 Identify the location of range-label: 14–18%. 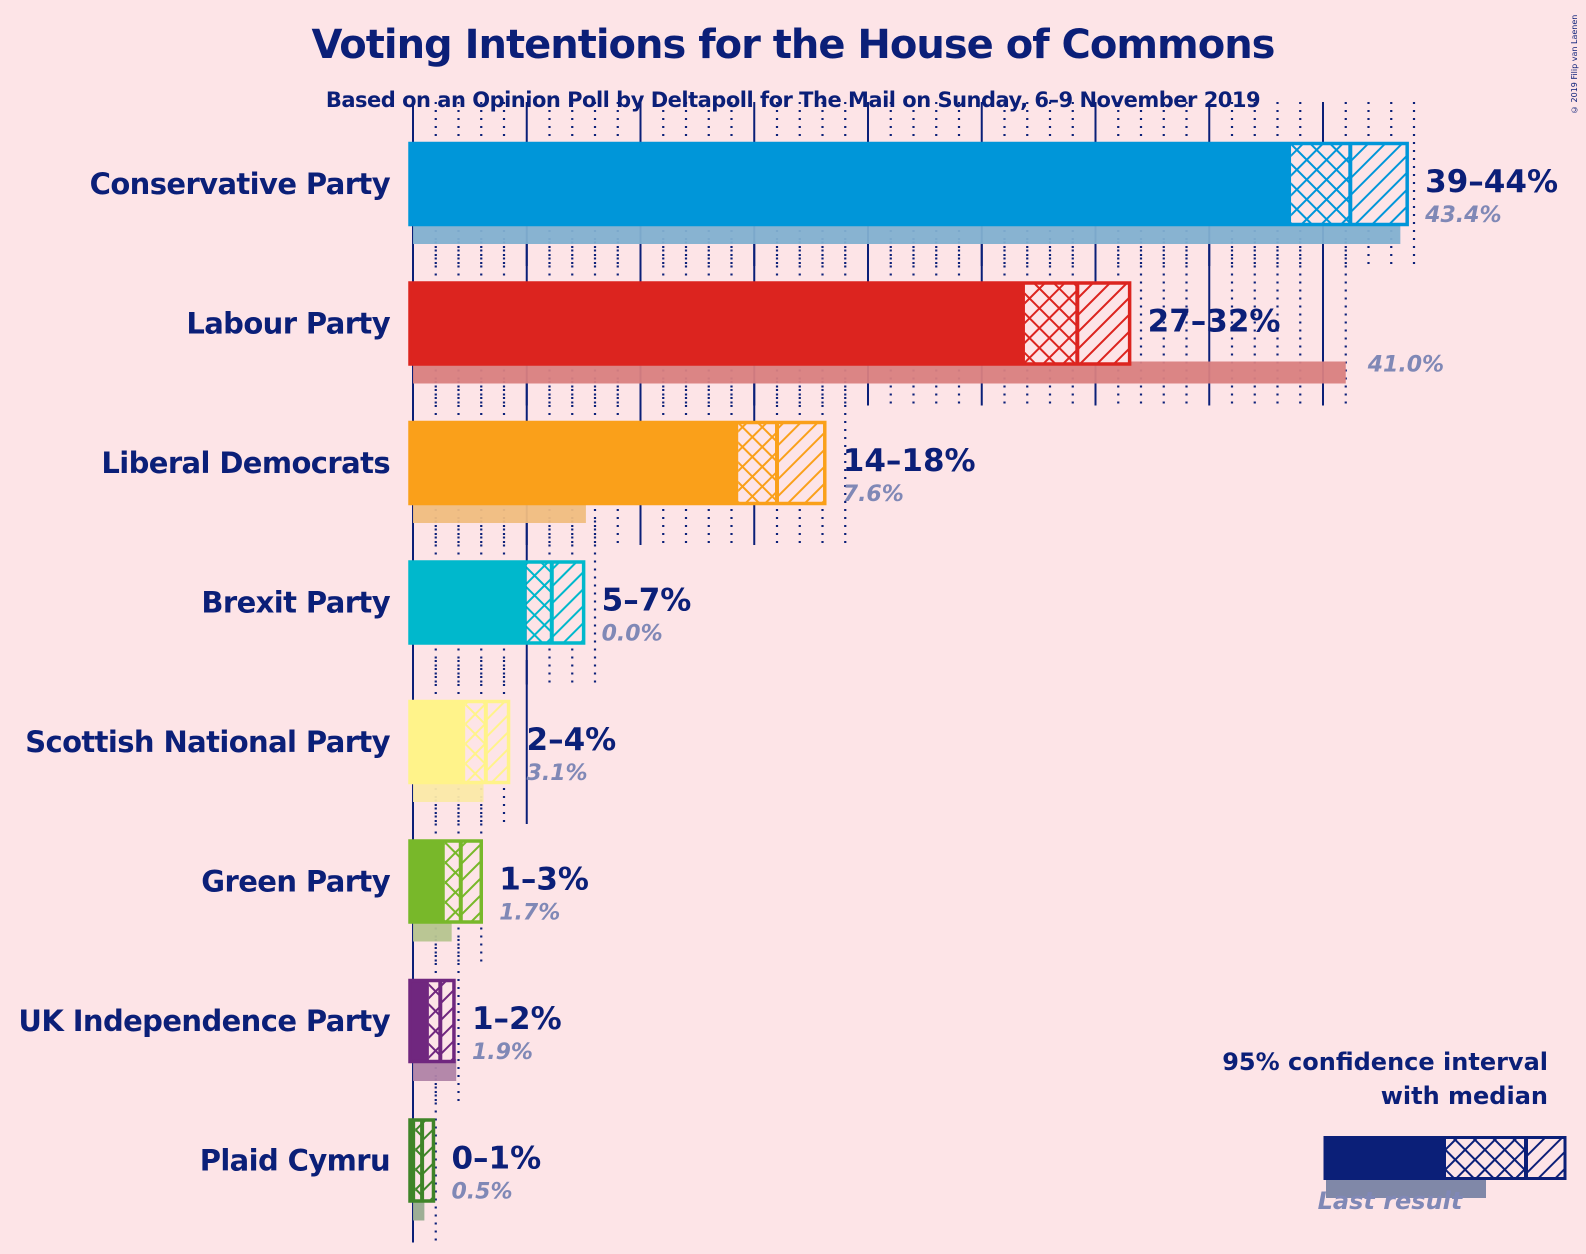
(909, 461).